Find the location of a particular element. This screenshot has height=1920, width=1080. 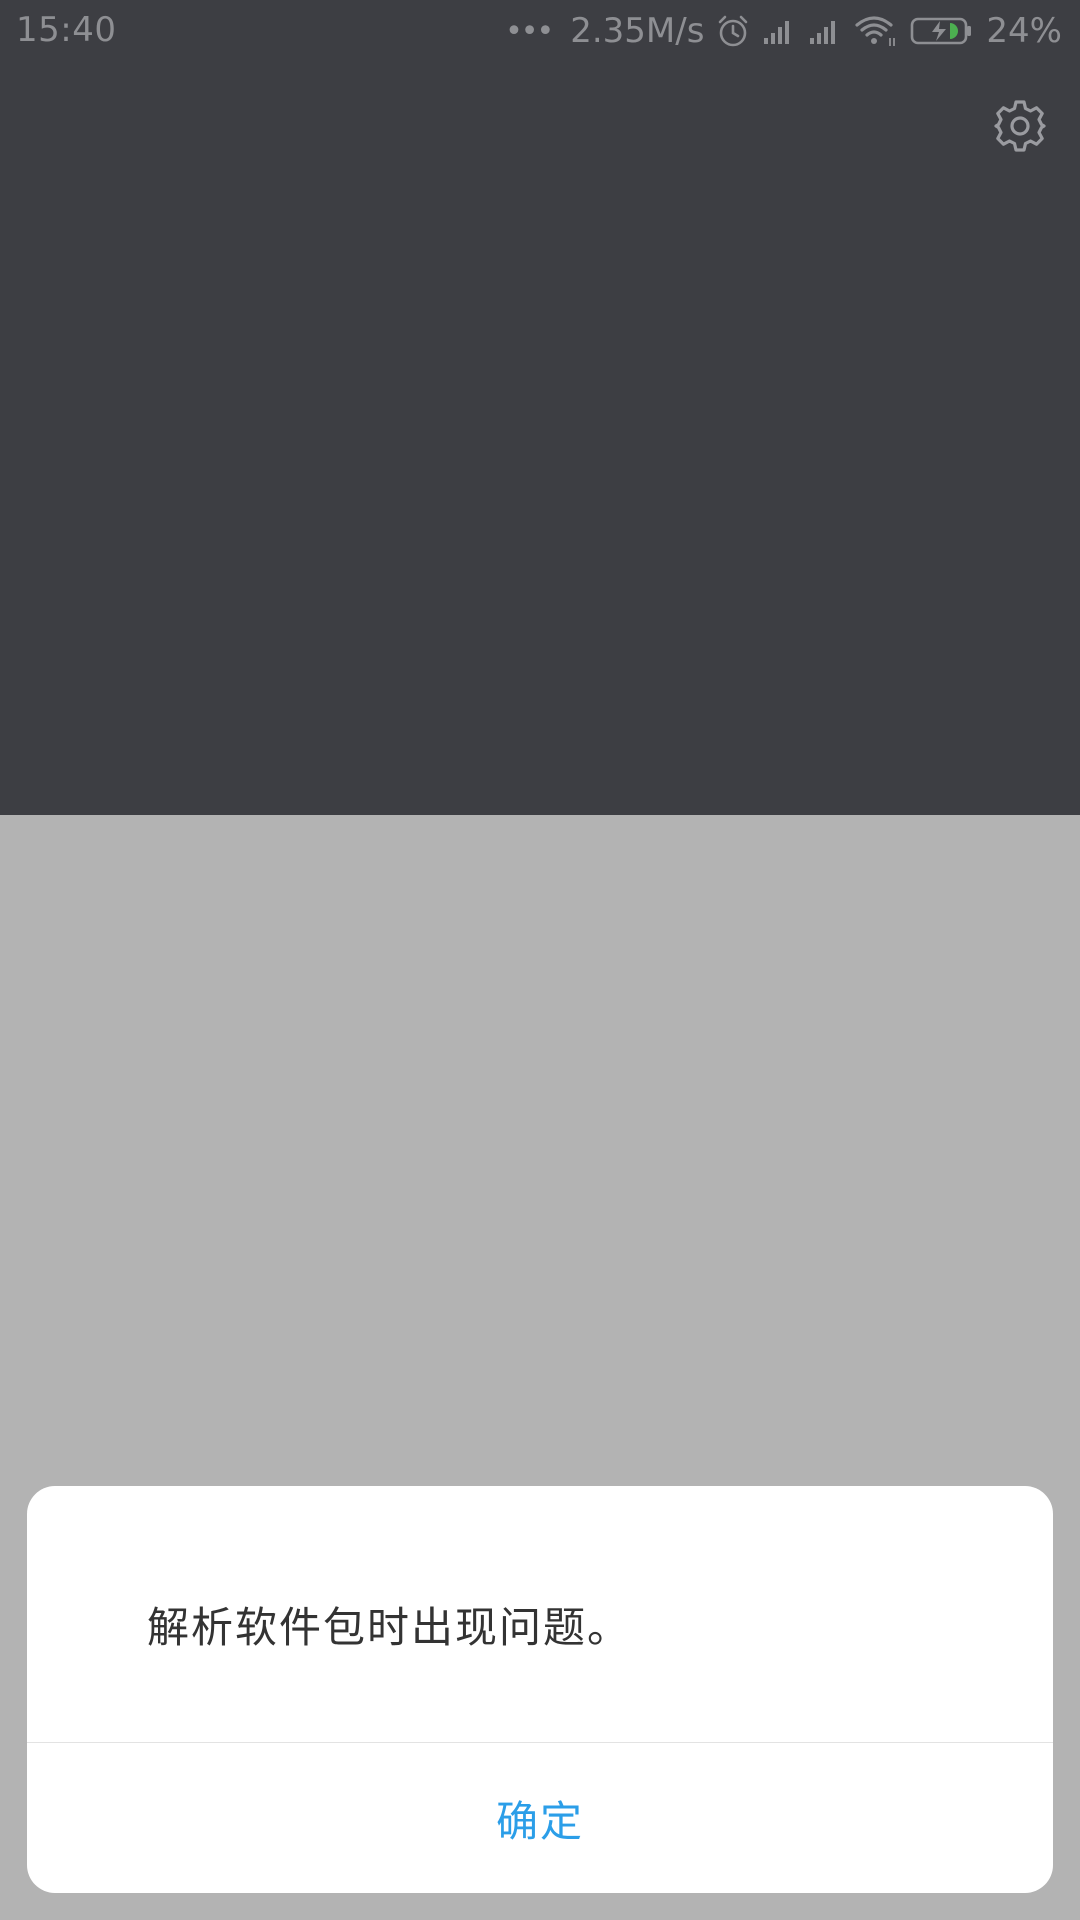

network-speed: 2.35M/s is located at coordinates (637, 31).